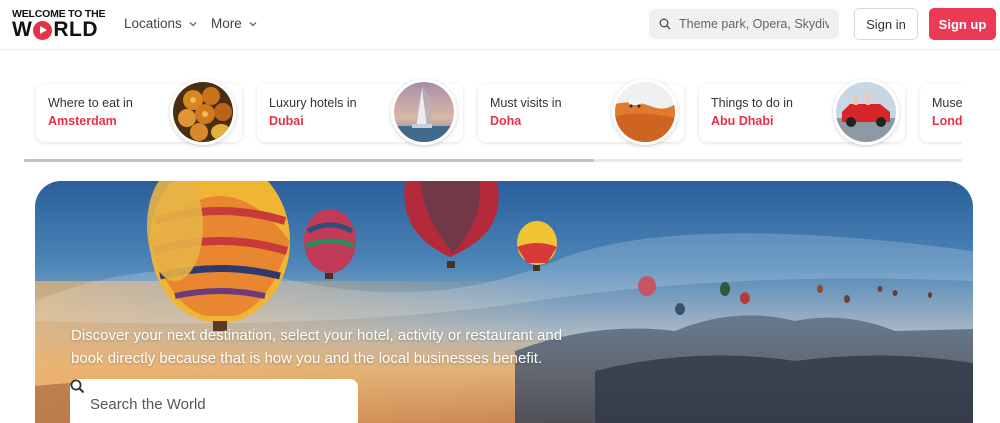 This screenshot has width=1000, height=423. What do you see at coordinates (203, 112) in the screenshot?
I see `food-thumbnail` at bounding box center [203, 112].